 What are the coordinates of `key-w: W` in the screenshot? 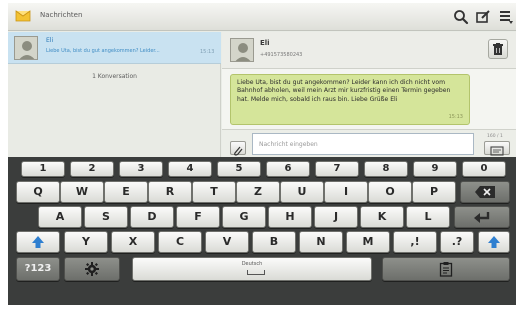 It's located at (82, 192).